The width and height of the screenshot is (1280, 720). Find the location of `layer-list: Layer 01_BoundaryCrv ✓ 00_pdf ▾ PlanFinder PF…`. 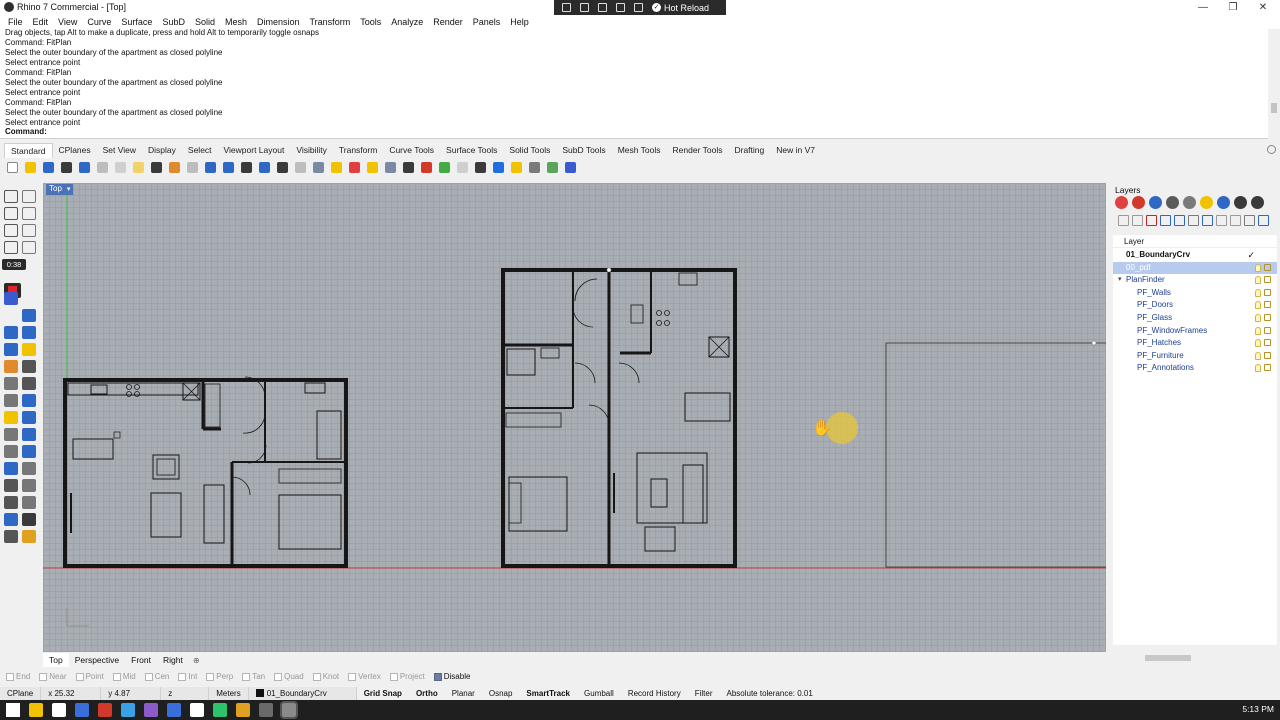

layer-list: Layer 01_BoundaryCrv ✓ 00_pdf ▾ PlanFinder PF… is located at coordinates (1195, 440).